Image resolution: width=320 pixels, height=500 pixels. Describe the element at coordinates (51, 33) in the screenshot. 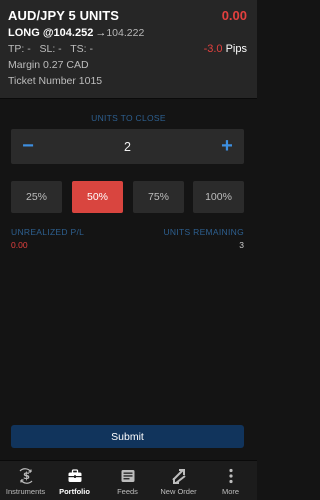

I see `entry-side-price: LONG @104.252` at that location.